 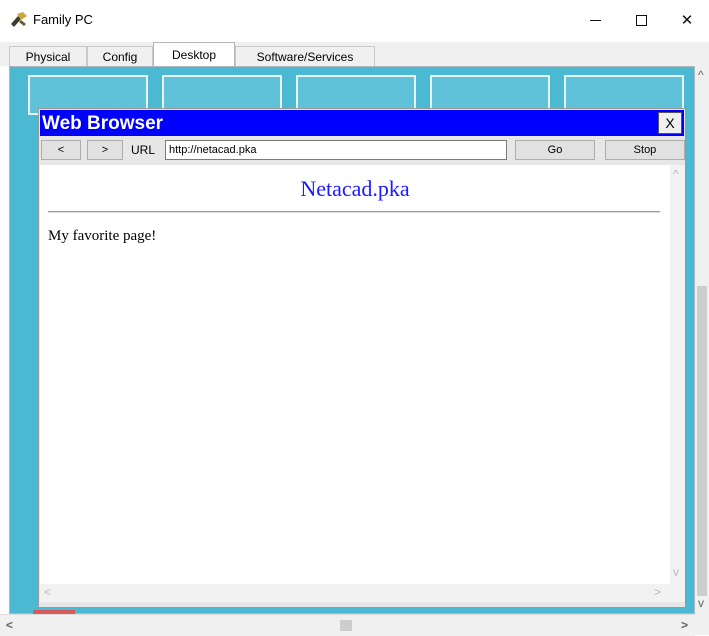 I want to click on tab-physical: Physical, so click(x=48, y=56).